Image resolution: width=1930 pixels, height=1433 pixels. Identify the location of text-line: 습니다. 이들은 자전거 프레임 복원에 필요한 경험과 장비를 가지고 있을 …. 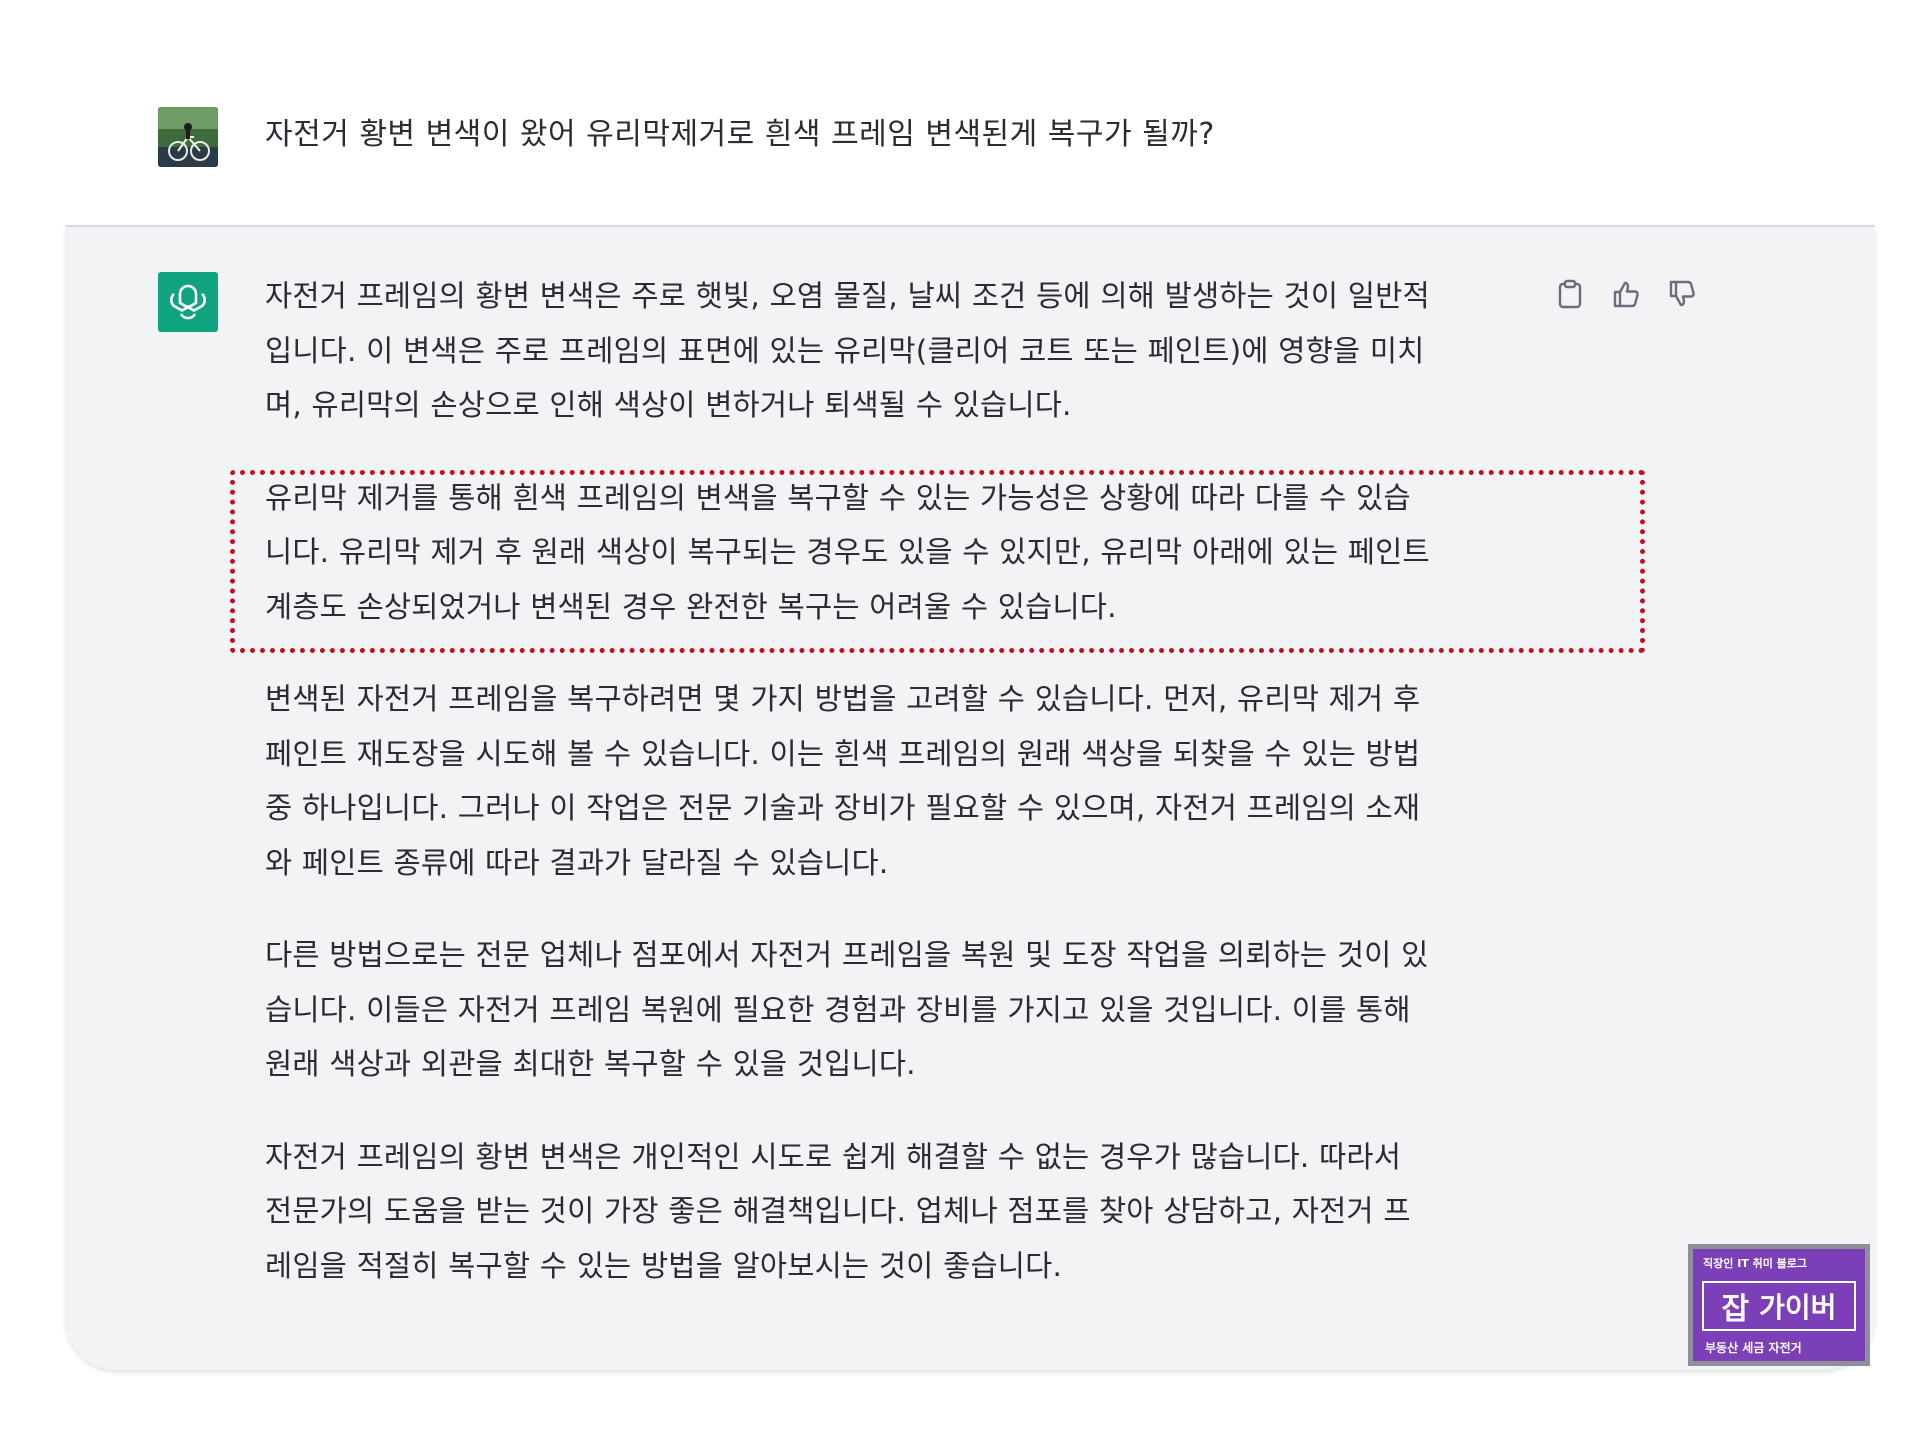
(838, 1009).